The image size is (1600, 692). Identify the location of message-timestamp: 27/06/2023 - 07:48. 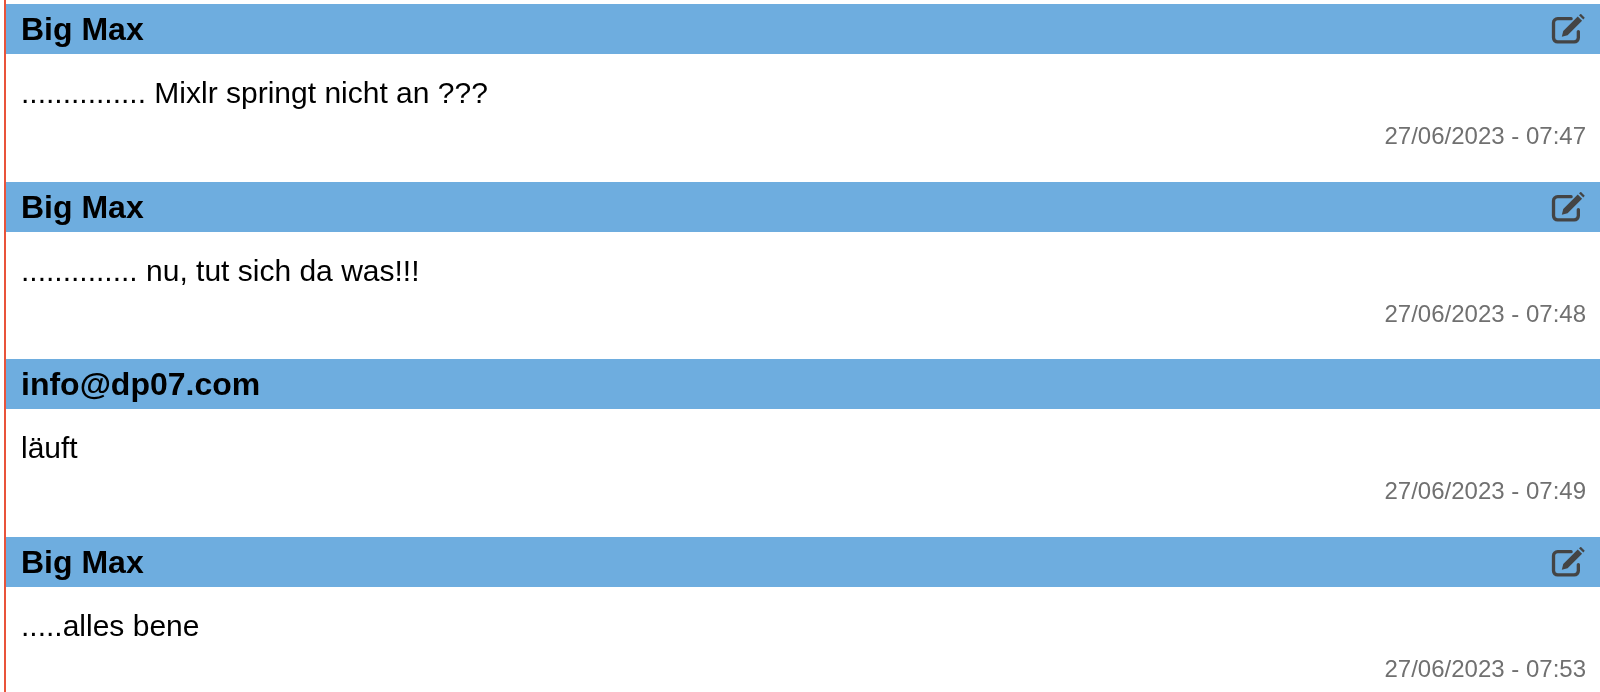
(1485, 313).